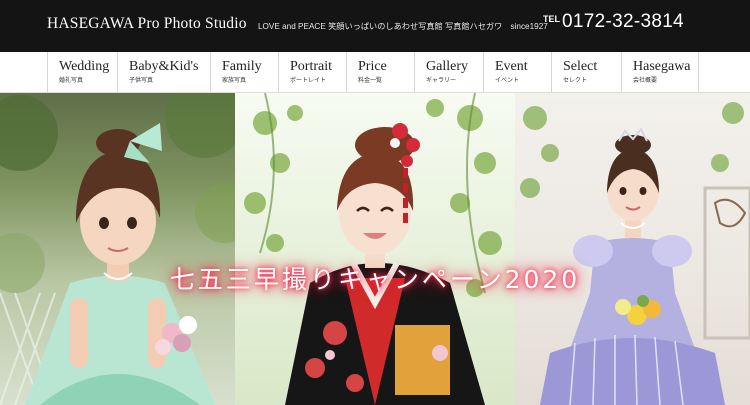  Describe the element at coordinates (164, 66) in the screenshot. I see `nav-label: Baby&Kid's` at that location.